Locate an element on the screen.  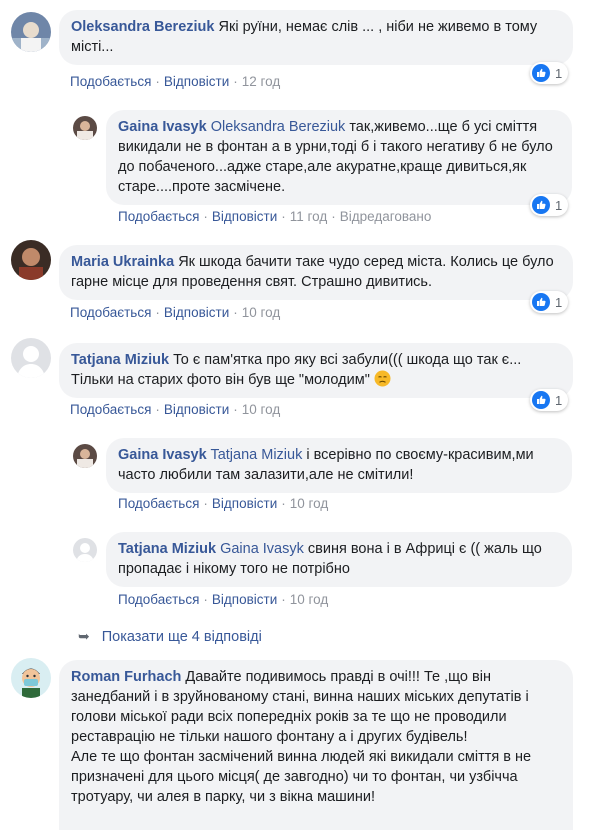
mention-link: Tatjana Miziuk is located at coordinates (256, 455).